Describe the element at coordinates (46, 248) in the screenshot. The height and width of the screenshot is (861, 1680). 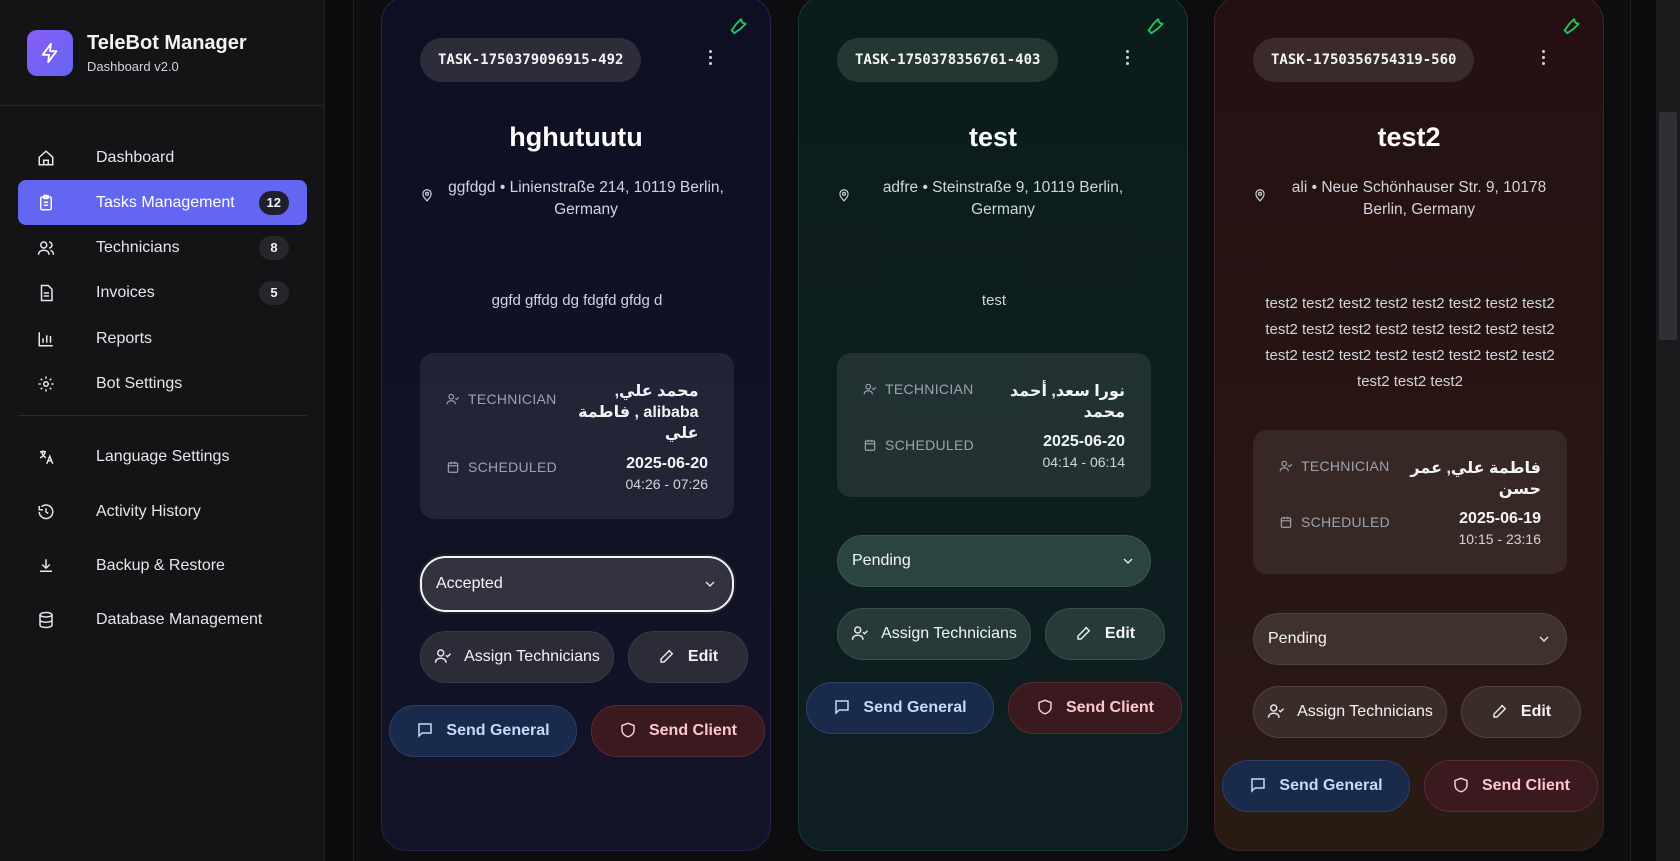
I see `users-icon` at that location.